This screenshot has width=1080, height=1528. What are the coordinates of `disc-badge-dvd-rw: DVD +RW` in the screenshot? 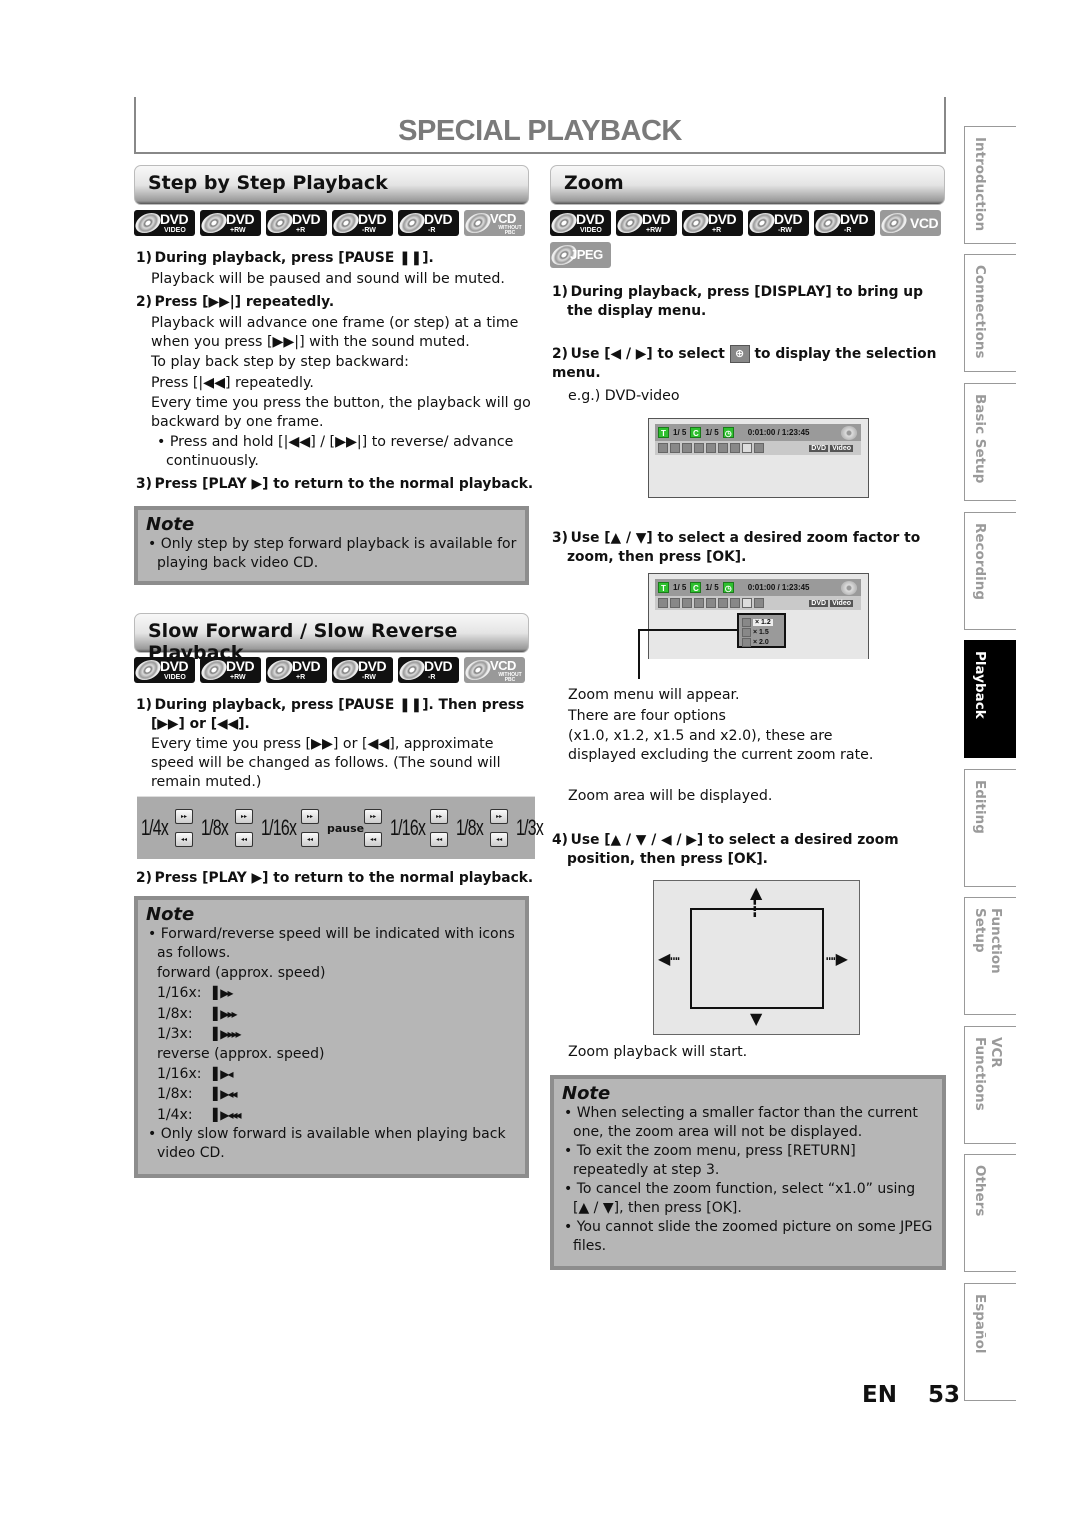 It's located at (230, 223).